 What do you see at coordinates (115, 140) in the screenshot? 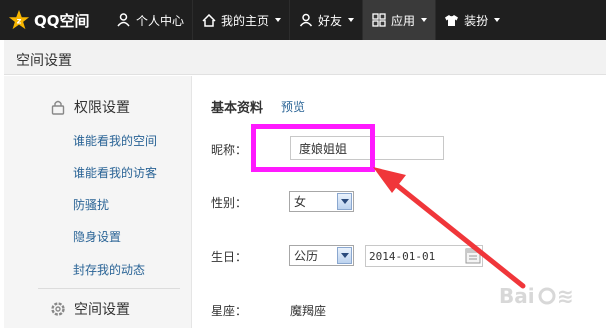
I see `sidebar-item-who-can-view-space: 谁能看我的空间` at bounding box center [115, 140].